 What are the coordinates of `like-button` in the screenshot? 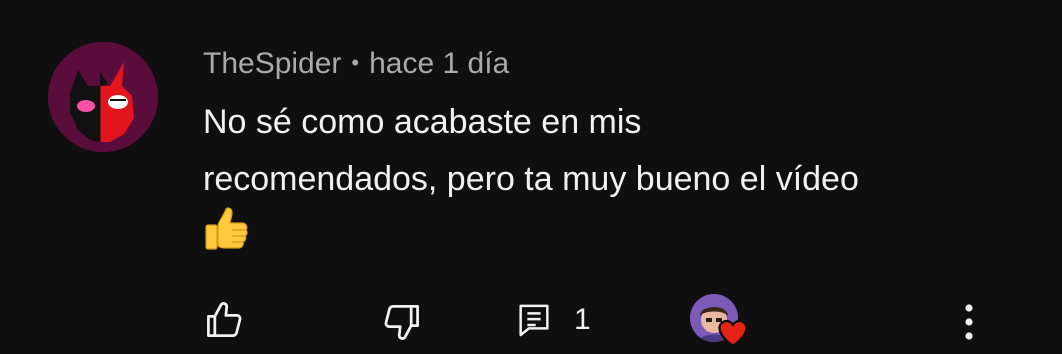 It's located at (224, 320).